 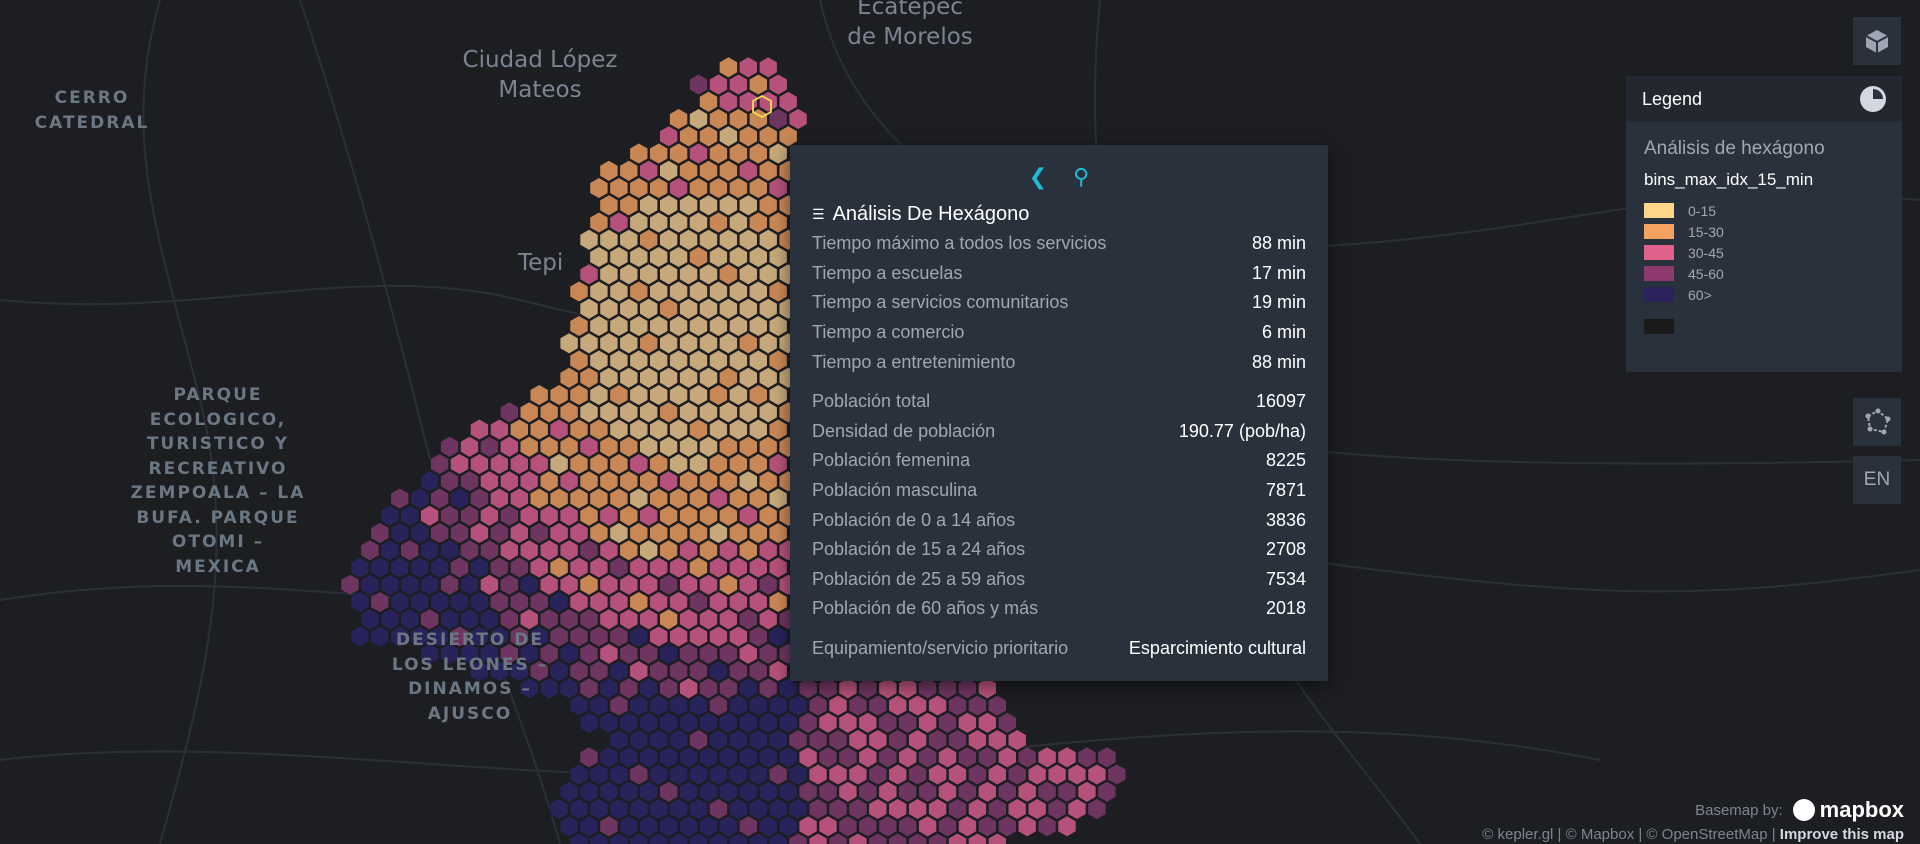 What do you see at coordinates (1706, 231) in the screenshot?
I see `legend-label: 15-30` at bounding box center [1706, 231].